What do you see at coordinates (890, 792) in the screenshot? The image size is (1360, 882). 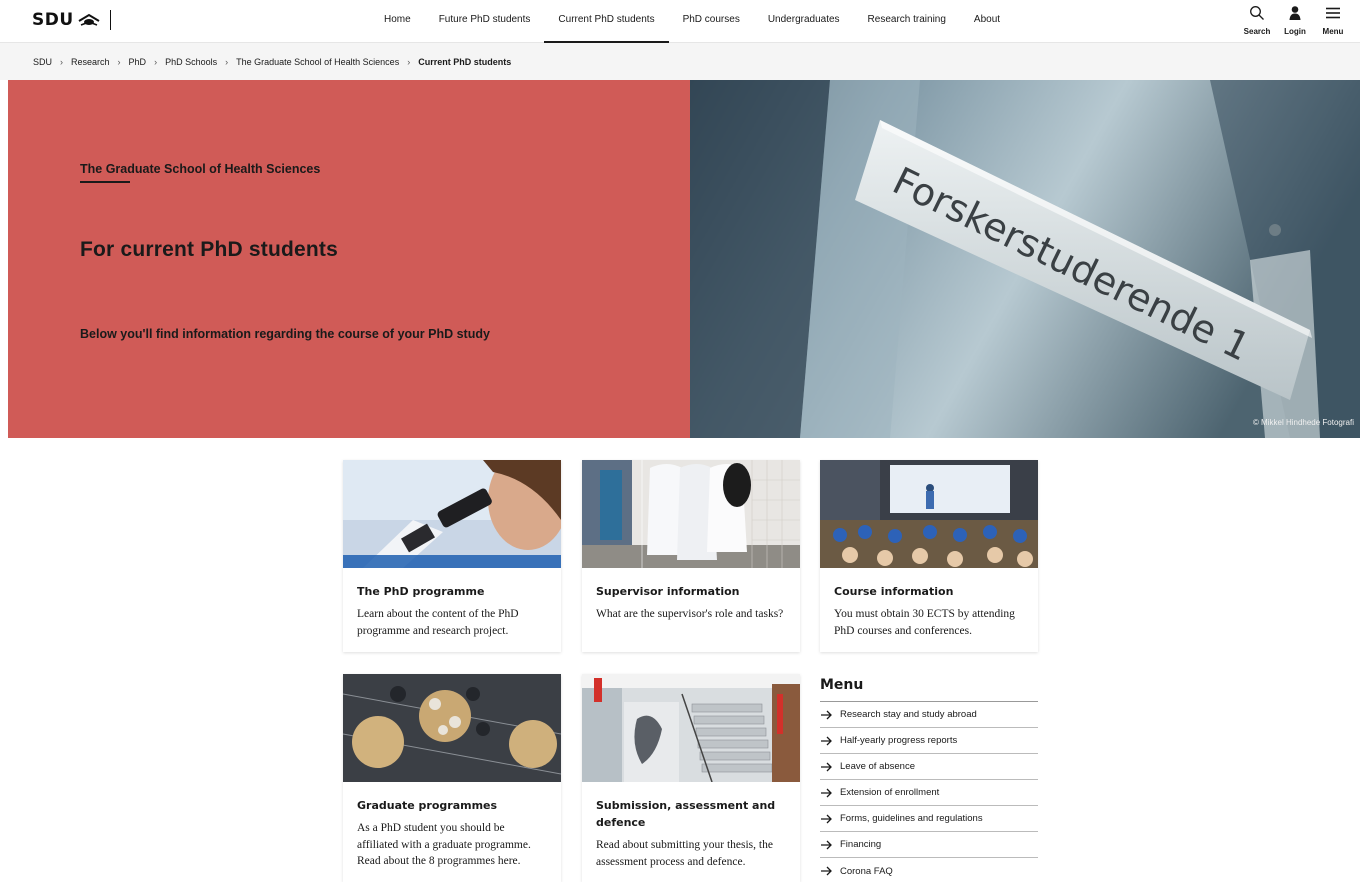 I see `side-menu-item-label: Extension of enrollment` at bounding box center [890, 792].